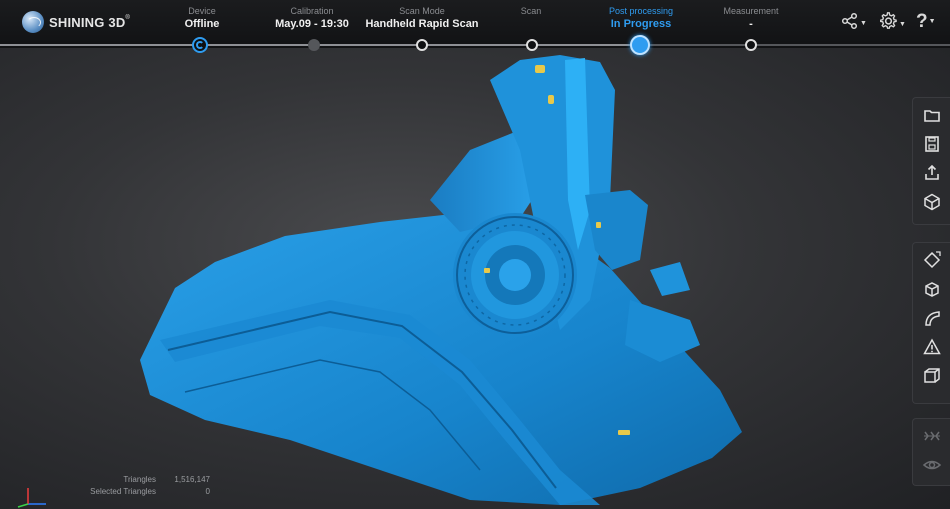 This screenshot has width=950, height=509. I want to click on logo-icon, so click(33, 22).